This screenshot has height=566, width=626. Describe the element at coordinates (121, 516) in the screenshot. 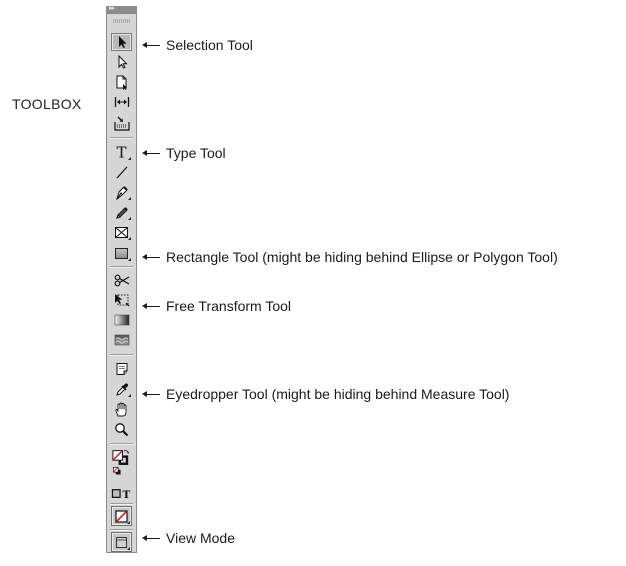

I see `apply-none-button` at that location.